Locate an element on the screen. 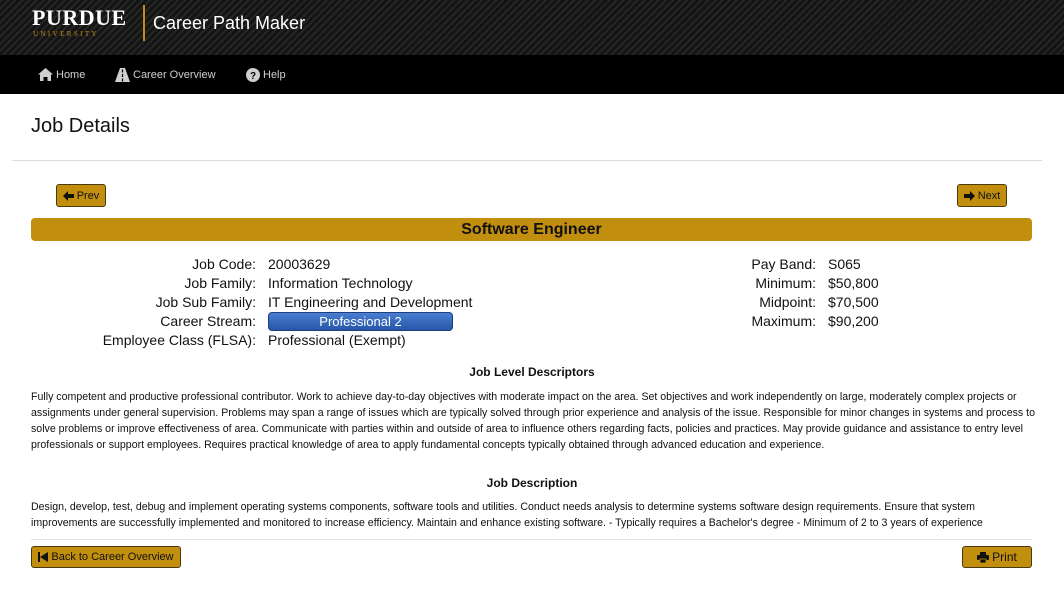 This screenshot has width=1064, height=599. detail-value: Information Technology is located at coordinates (340, 283).